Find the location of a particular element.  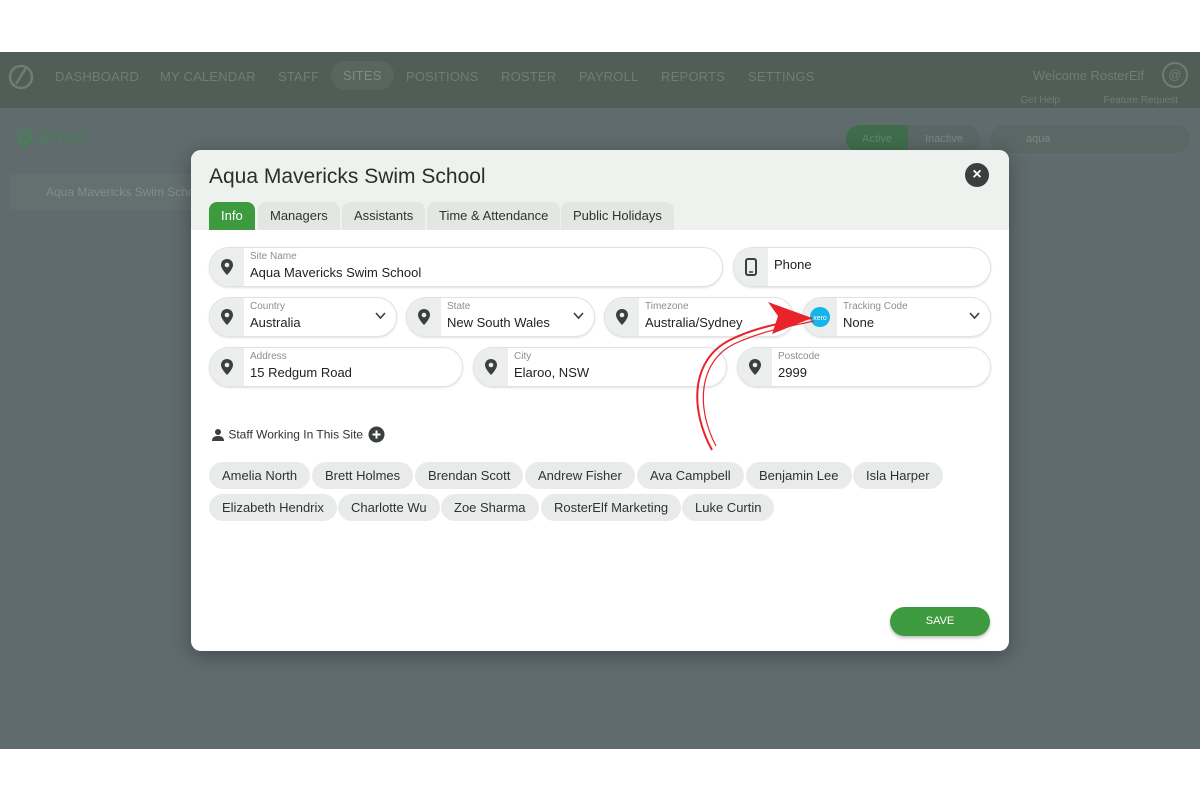

city-value: Elaroo, NSW is located at coordinates (552, 372).